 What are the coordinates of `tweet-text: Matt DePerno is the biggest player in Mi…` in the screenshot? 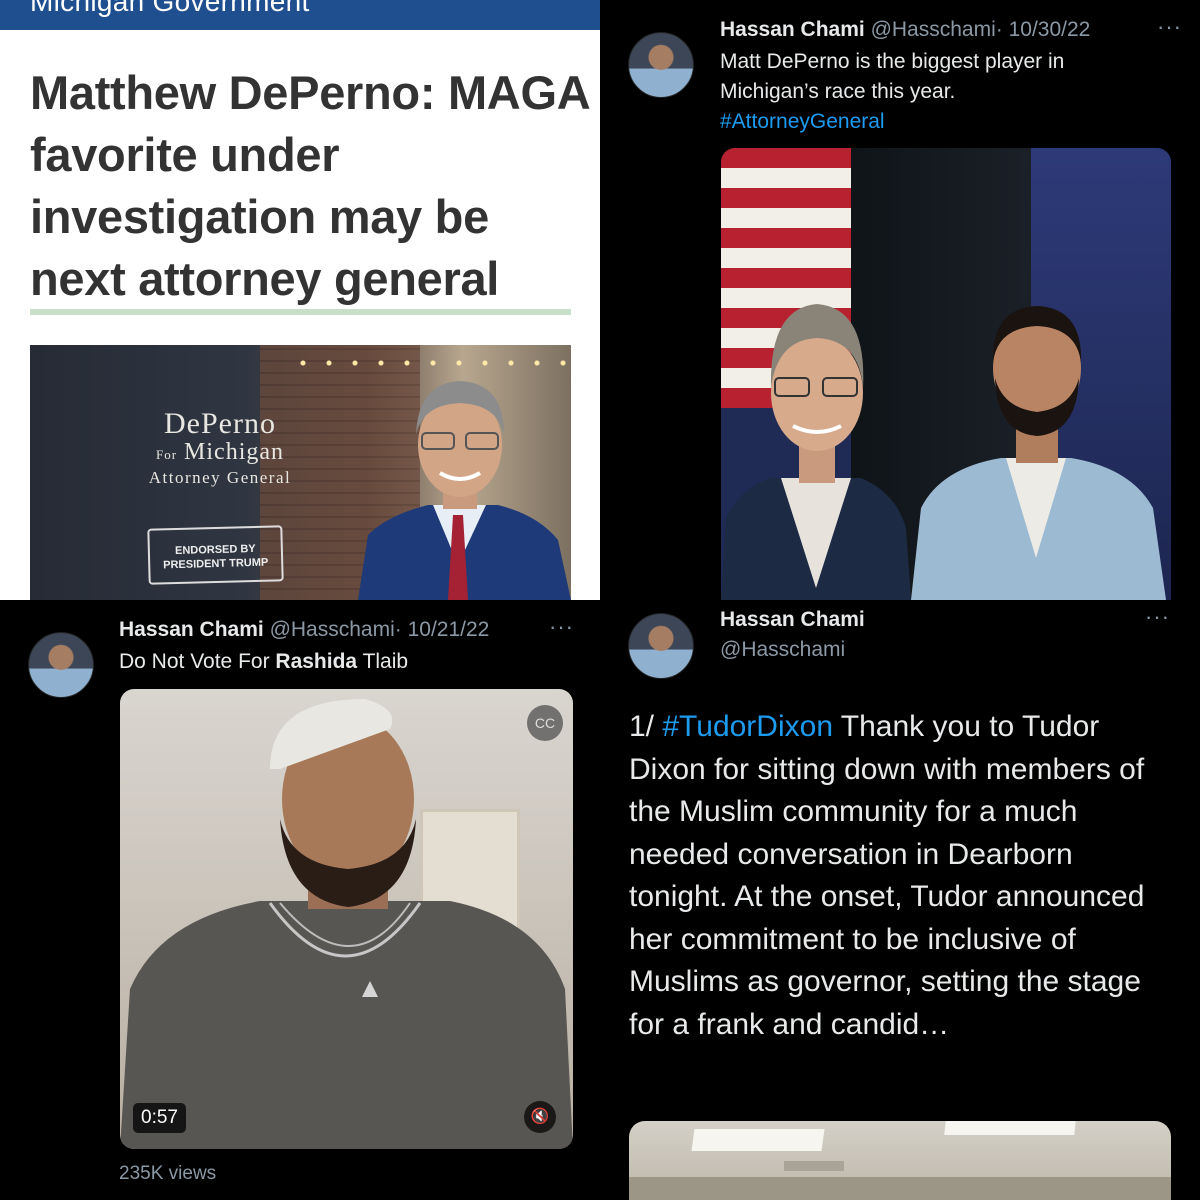 It's located at (950, 92).